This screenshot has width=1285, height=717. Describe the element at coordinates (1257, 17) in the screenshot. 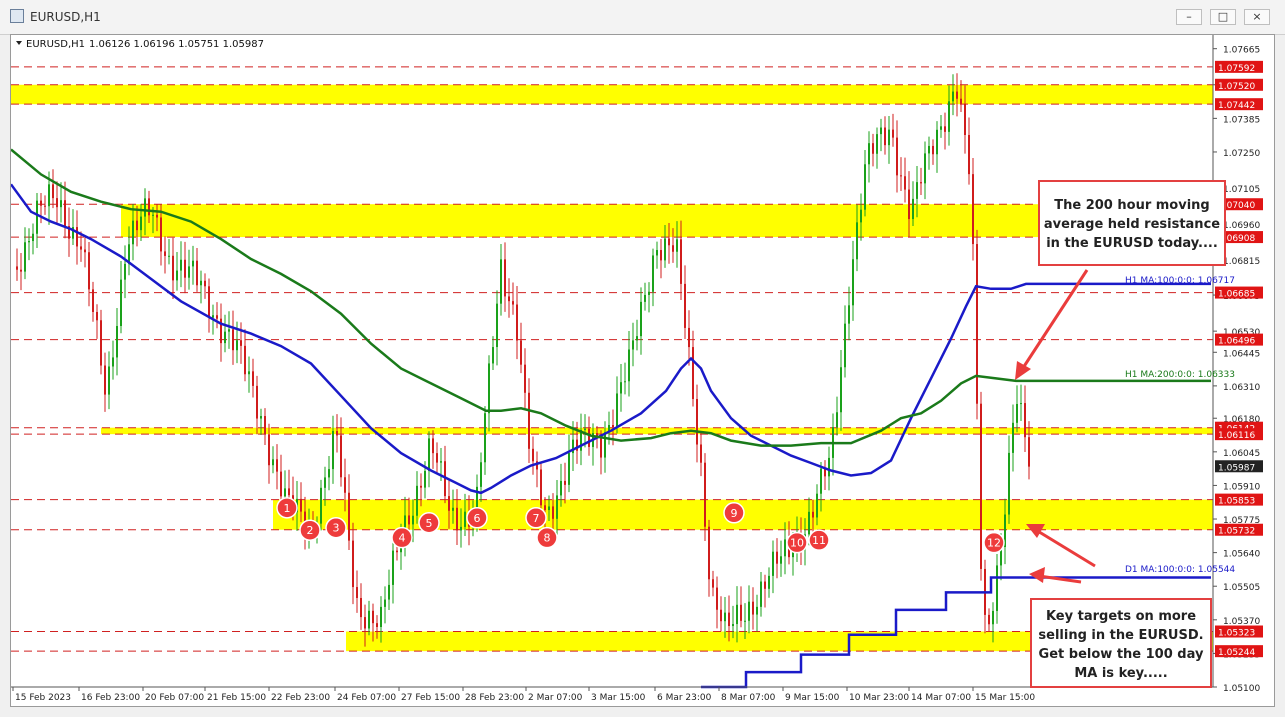

I see `close-button: ×` at that location.